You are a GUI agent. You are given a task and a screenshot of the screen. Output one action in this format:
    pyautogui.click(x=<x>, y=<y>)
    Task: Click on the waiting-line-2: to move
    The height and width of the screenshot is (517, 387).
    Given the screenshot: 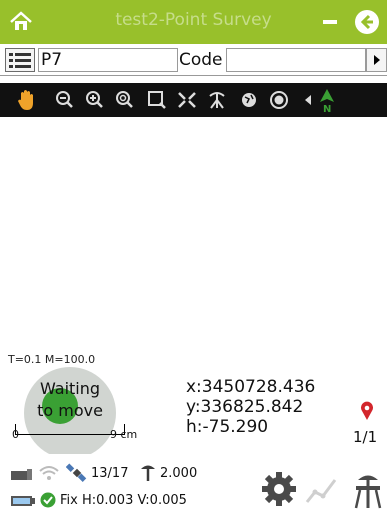 What is the action you would take?
    pyautogui.click(x=70, y=410)
    